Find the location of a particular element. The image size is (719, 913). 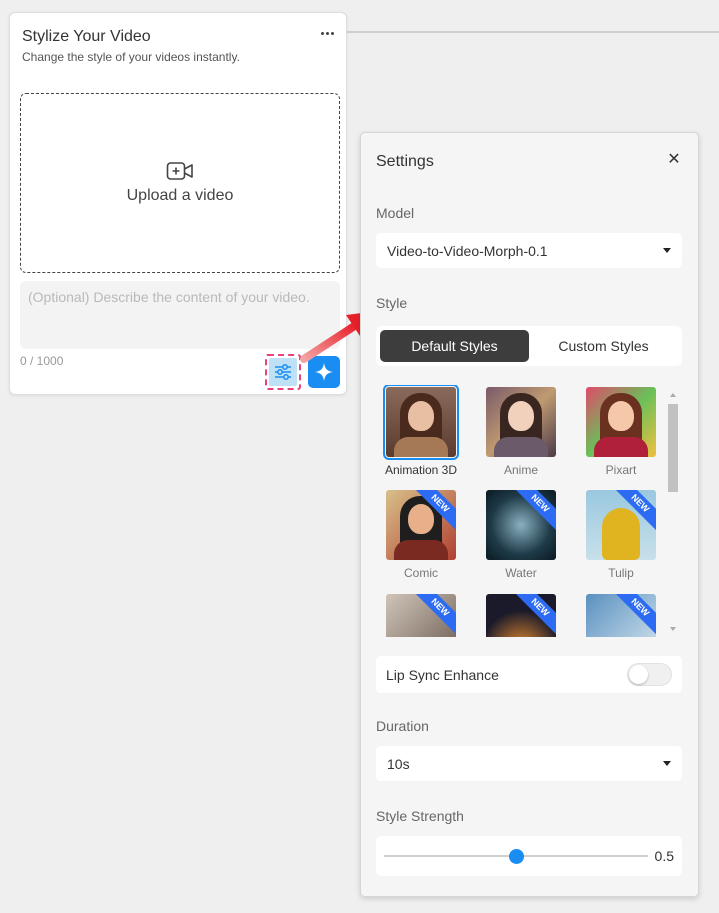

style-strength-label: Style Strength is located at coordinates (420, 816).